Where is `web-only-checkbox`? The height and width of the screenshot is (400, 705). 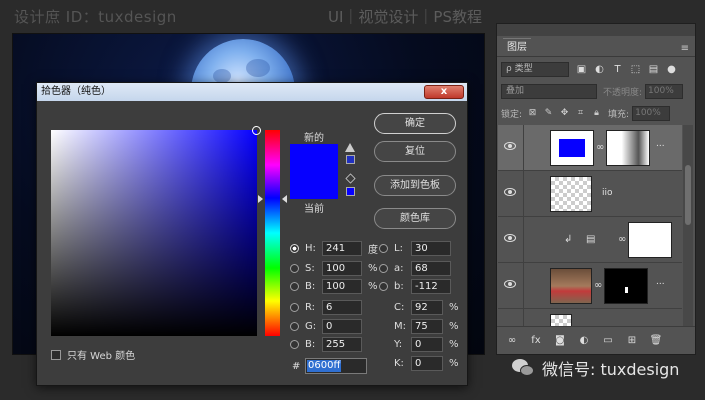 web-only-checkbox is located at coordinates (56, 354).